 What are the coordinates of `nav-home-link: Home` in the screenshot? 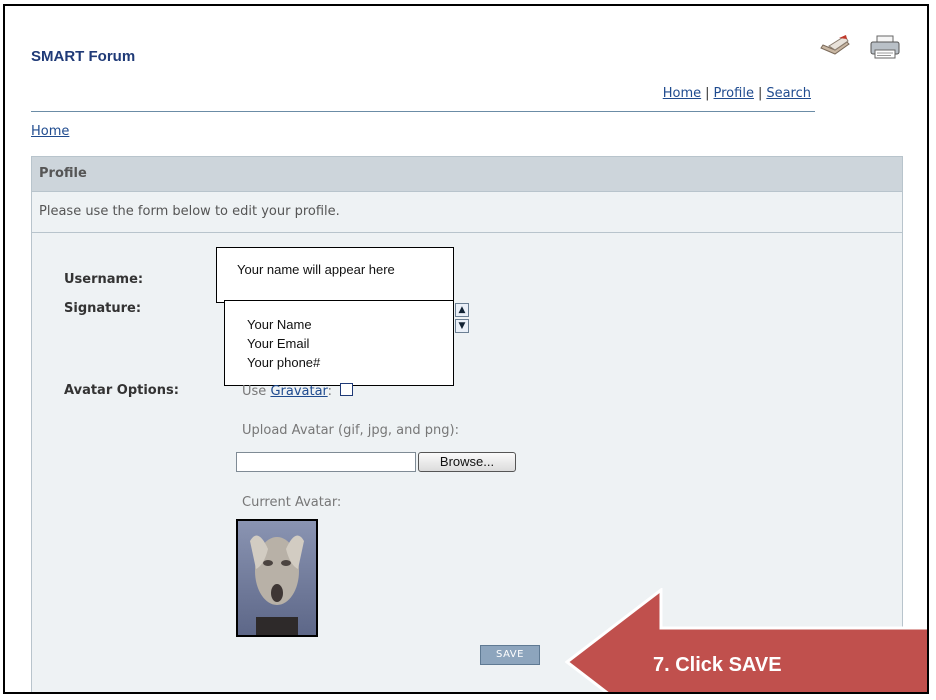 It's located at (682, 93).